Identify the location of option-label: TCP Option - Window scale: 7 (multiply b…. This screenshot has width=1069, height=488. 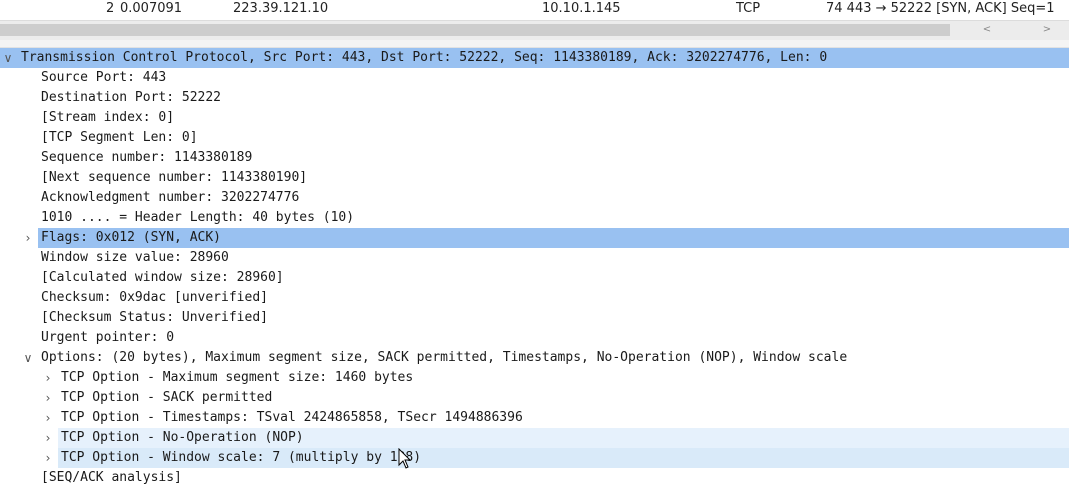
(241, 457).